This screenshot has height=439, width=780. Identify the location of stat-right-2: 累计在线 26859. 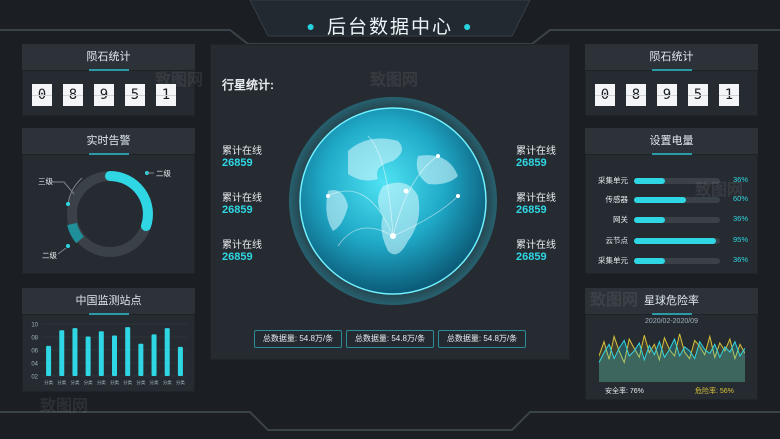
(536, 204).